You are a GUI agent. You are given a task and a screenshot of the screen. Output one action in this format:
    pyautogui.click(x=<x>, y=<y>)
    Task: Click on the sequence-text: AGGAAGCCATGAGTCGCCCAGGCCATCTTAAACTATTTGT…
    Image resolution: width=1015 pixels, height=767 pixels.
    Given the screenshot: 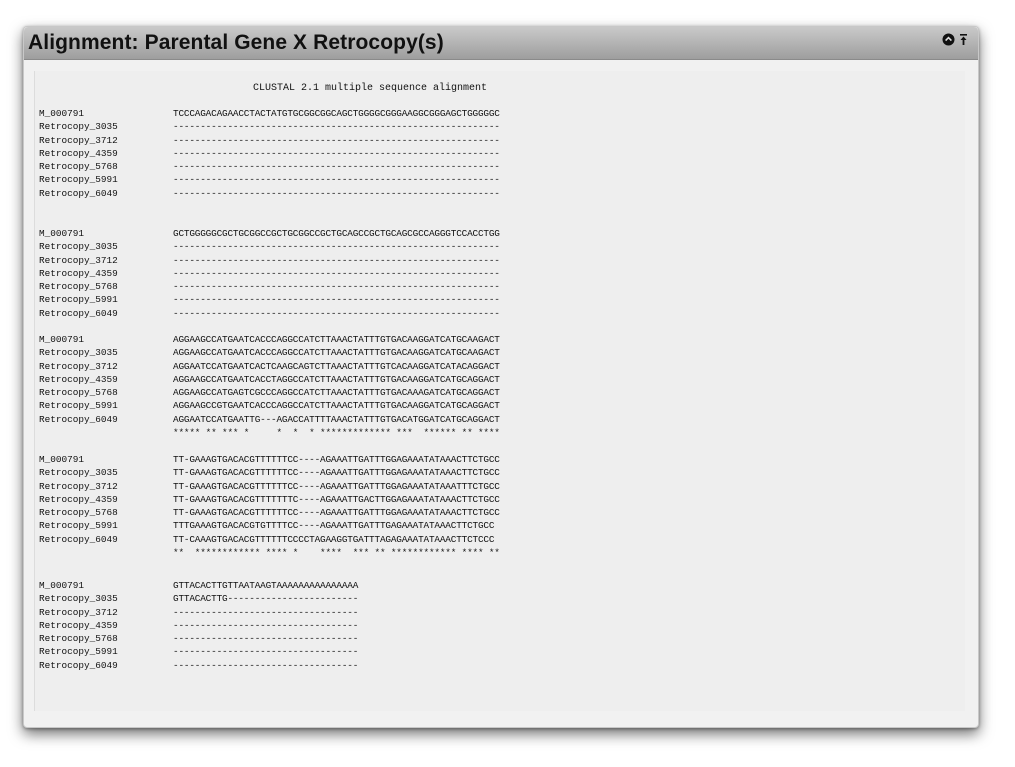 What is the action you would take?
    pyautogui.click(x=336, y=393)
    